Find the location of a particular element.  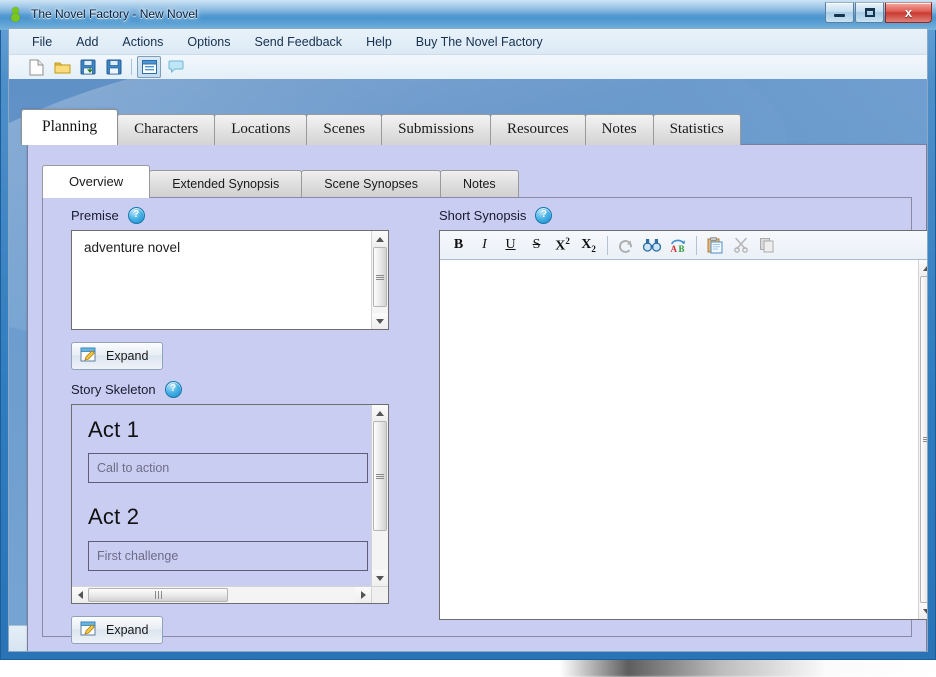

undo-icon is located at coordinates (625, 245).